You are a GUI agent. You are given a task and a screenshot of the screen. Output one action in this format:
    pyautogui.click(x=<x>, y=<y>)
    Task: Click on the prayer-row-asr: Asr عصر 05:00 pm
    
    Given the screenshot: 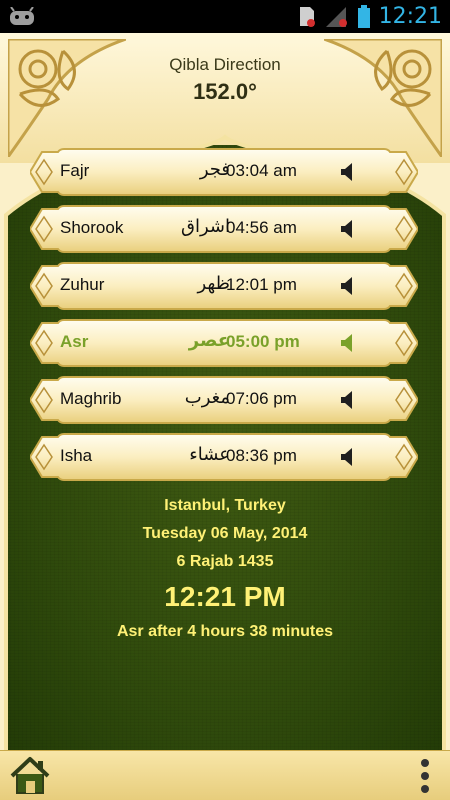 What is the action you would take?
    pyautogui.click(x=224, y=343)
    